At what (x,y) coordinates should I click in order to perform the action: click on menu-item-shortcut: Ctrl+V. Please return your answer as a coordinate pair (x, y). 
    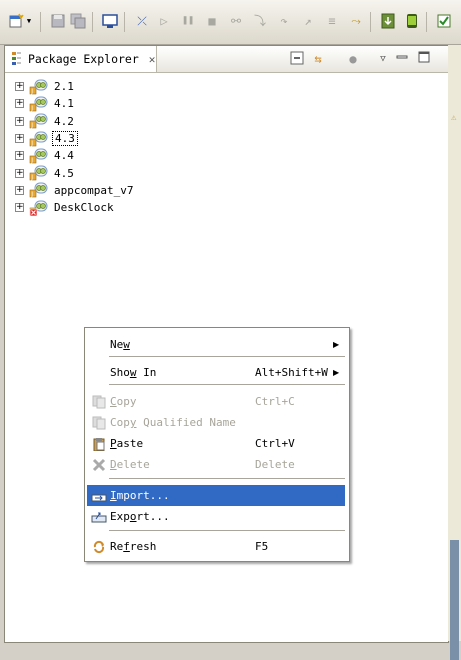
    Looking at the image, I should click on (275, 443).